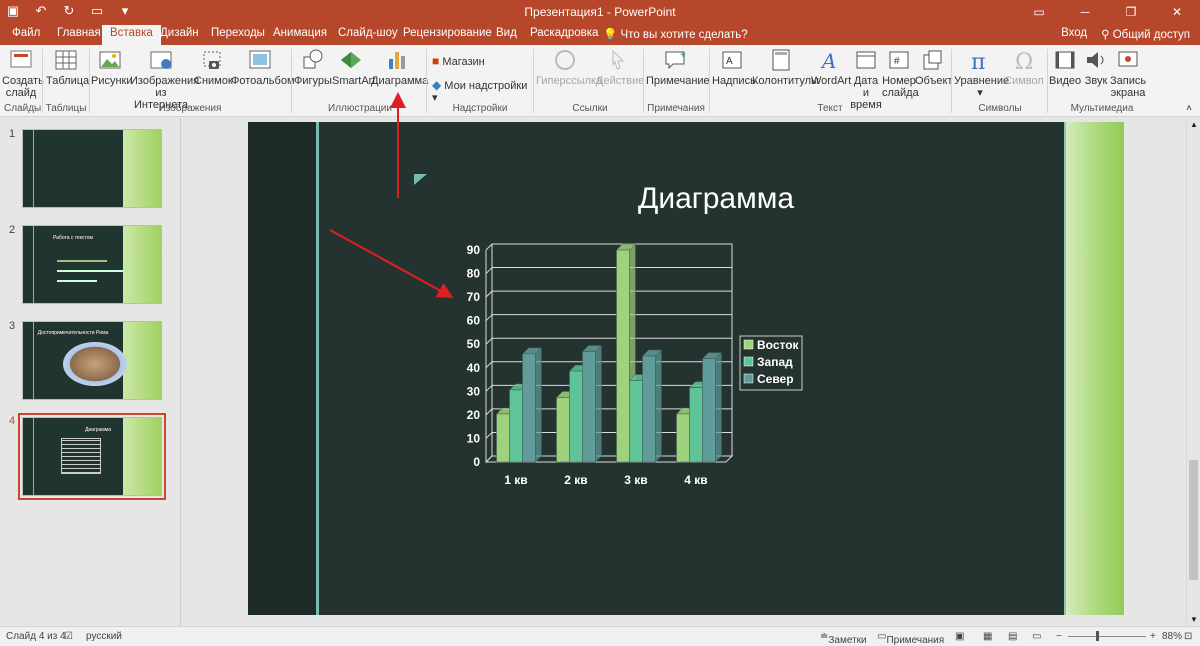  What do you see at coordinates (67, 67) in the screenshot?
I see `table-button: Таблица` at bounding box center [67, 67].